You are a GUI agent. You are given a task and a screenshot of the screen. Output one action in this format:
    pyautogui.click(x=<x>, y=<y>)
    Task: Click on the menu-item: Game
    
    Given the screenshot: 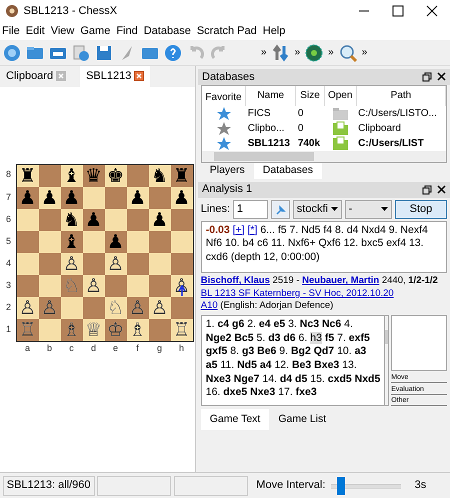 What is the action you would take?
    pyautogui.click(x=98, y=31)
    